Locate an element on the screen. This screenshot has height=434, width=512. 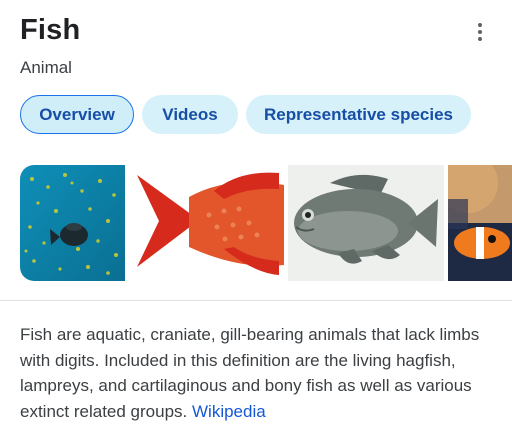
wikipedia-link: Wikipedia is located at coordinates (229, 411).